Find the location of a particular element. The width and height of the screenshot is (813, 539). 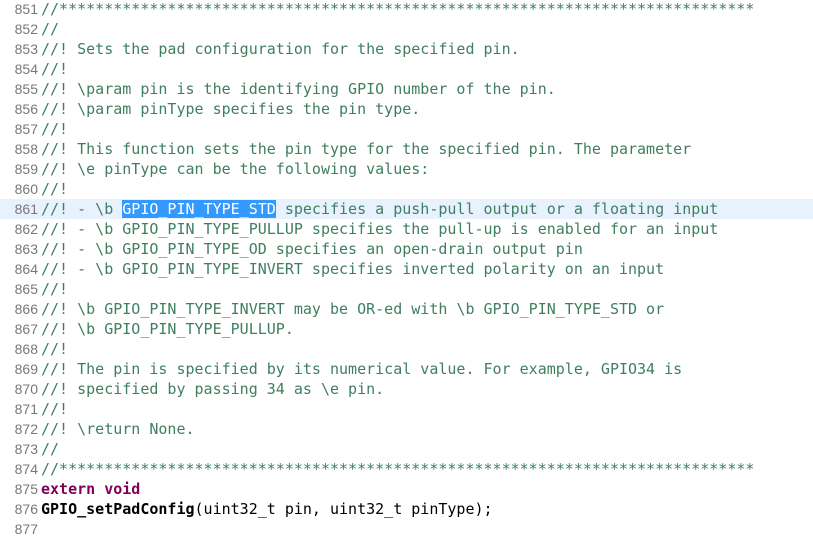

comment-token: //! - \b is located at coordinates (82, 209).